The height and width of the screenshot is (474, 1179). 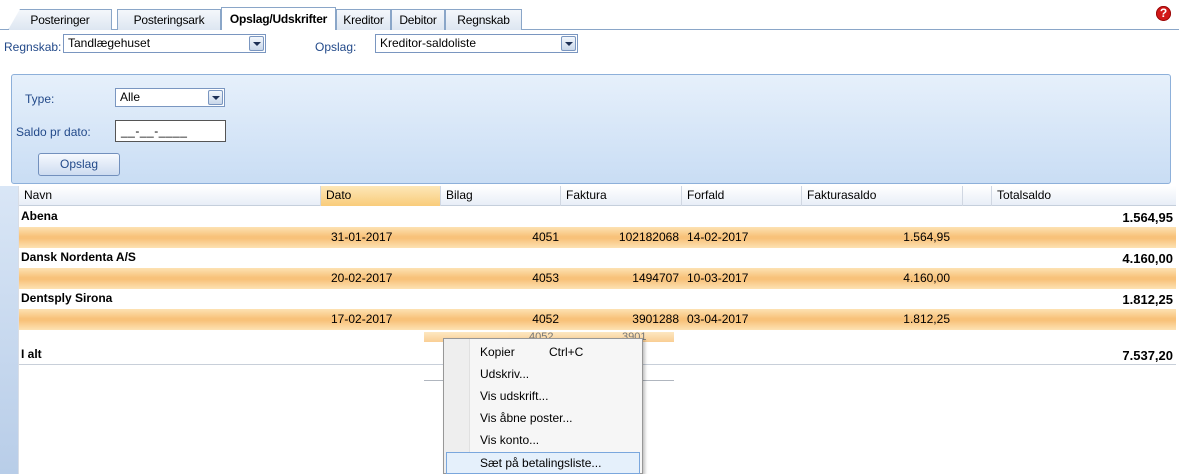 I want to click on cell-bilag: 4052, so click(x=545, y=319).